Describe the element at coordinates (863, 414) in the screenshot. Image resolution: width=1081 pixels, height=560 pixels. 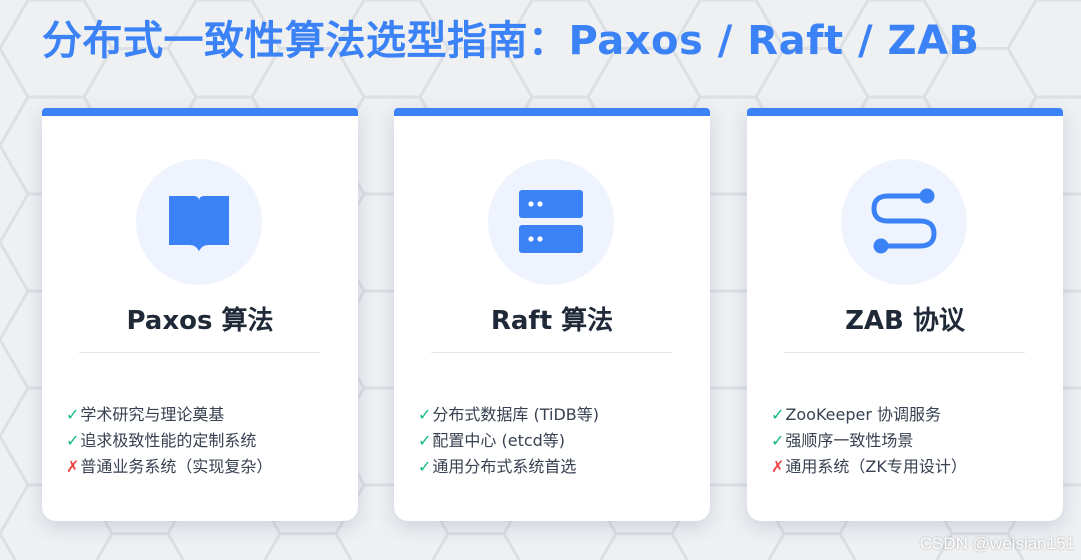
I see `feature-text: ZooKeeper 协调服务` at that location.